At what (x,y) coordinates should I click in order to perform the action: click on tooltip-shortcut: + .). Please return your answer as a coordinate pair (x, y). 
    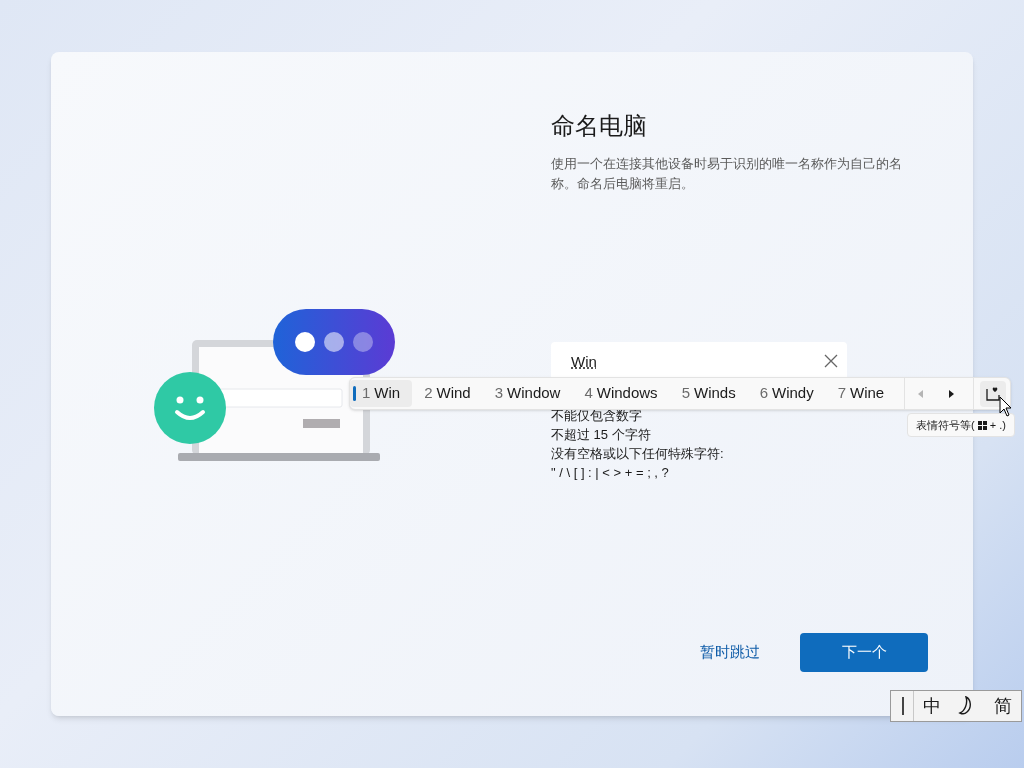
    Looking at the image, I should click on (997, 425).